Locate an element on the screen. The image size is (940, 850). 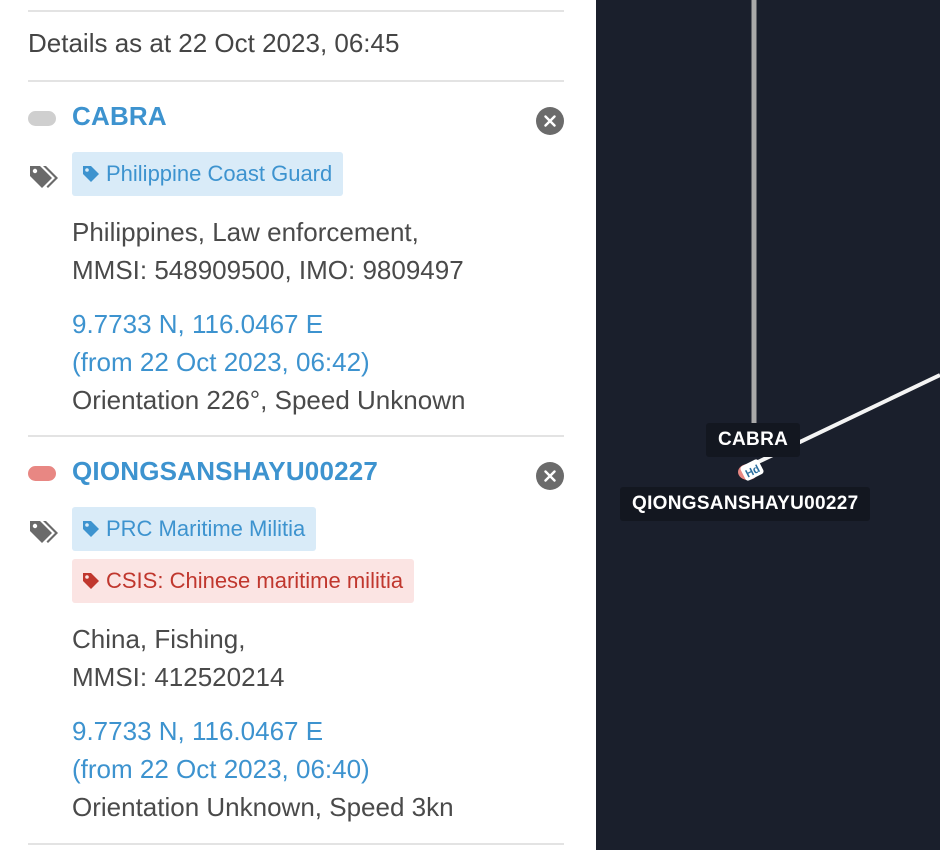
tag-label: CSIS: Chinese maritime militia is located at coordinates (255, 580).